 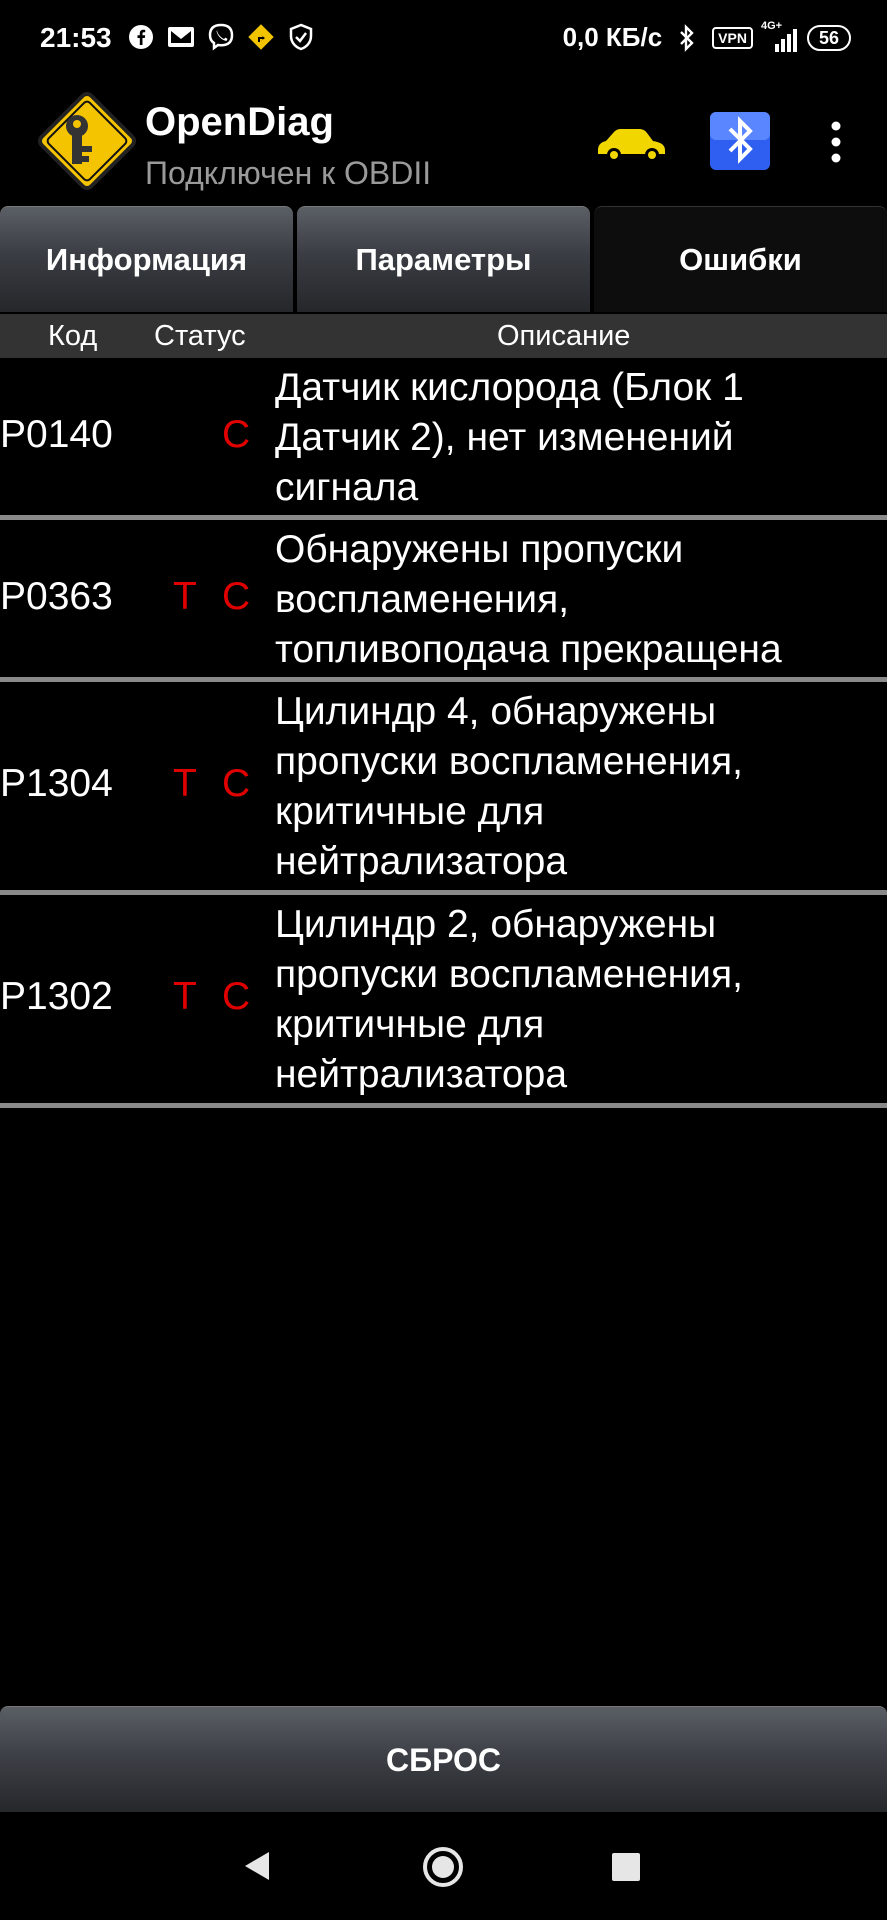 What do you see at coordinates (73, 336) in the screenshot?
I see `header-code: Код` at bounding box center [73, 336].